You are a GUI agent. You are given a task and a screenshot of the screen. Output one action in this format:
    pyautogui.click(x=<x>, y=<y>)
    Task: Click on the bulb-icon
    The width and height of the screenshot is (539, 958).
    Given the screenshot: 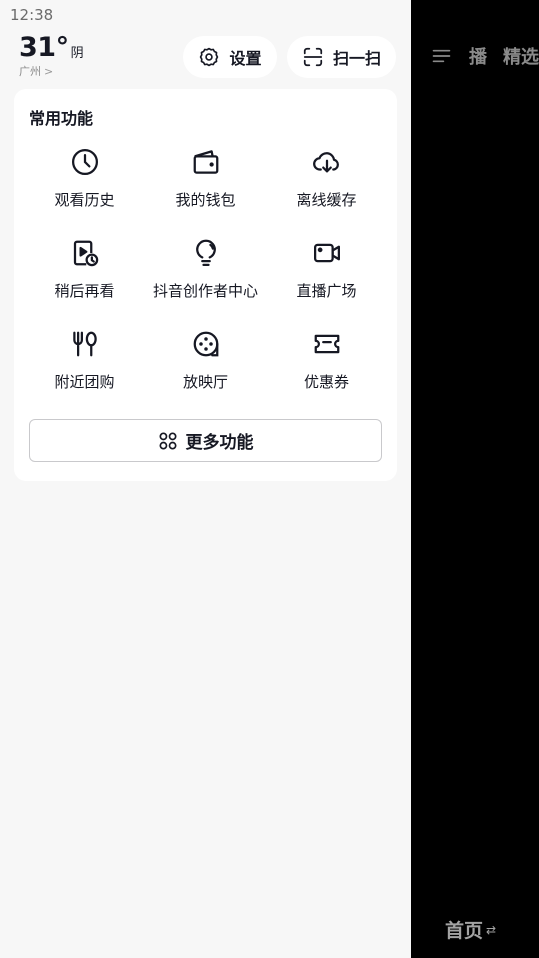 What is the action you would take?
    pyautogui.click(x=205, y=252)
    